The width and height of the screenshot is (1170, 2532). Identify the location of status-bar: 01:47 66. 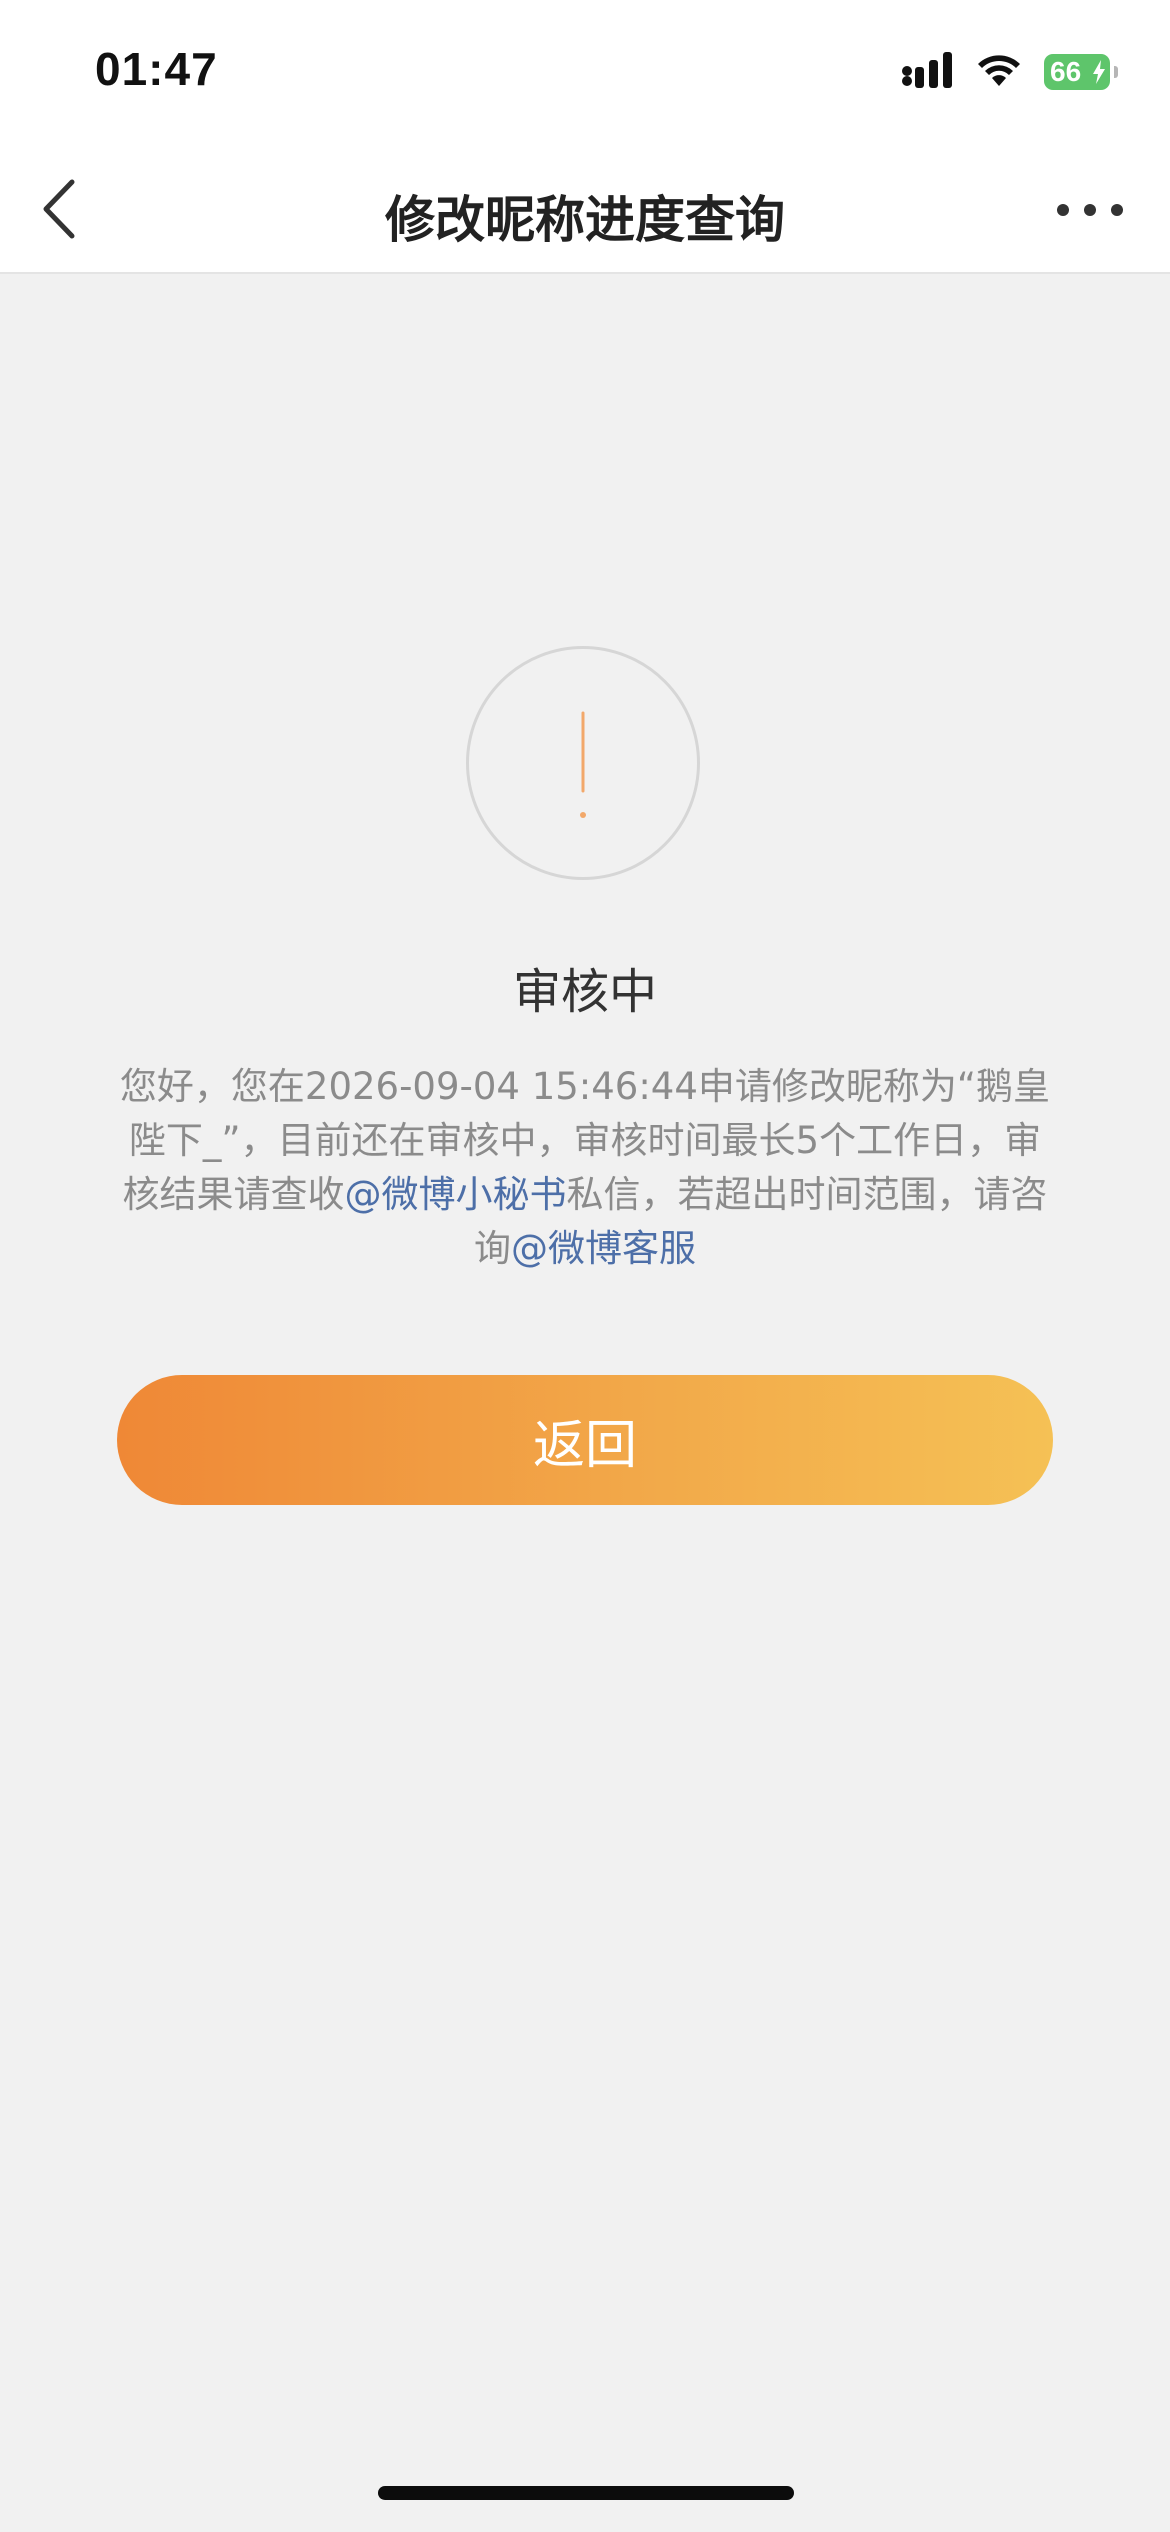
(585, 75).